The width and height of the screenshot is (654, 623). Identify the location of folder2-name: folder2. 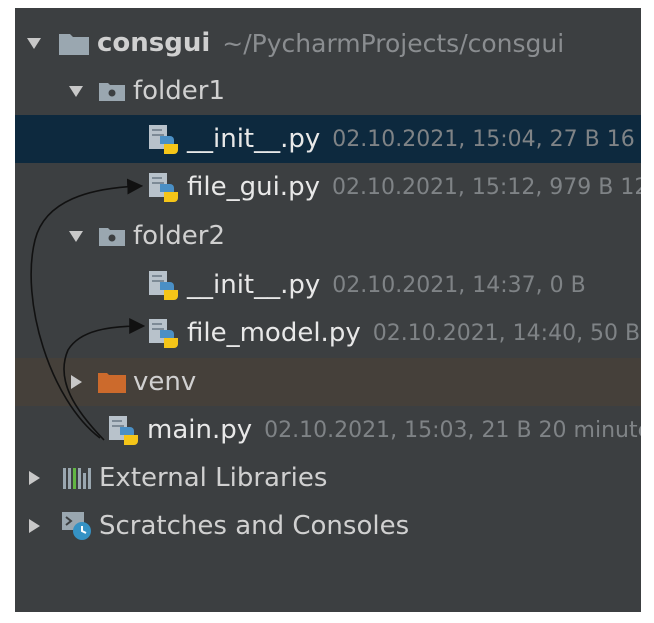
(179, 236).